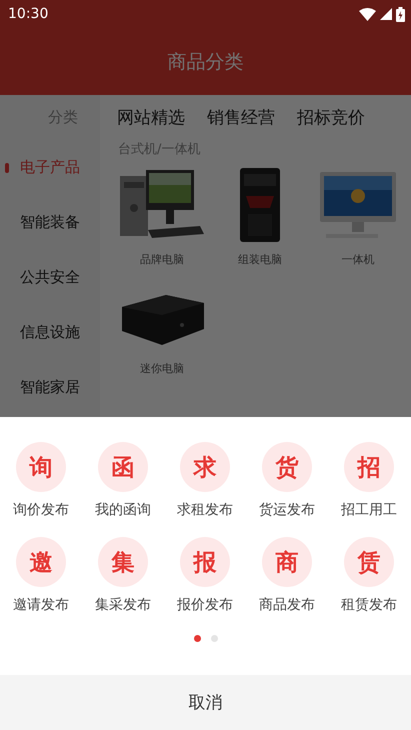 The width and height of the screenshot is (411, 730). What do you see at coordinates (41, 480) in the screenshot?
I see `action-button: 询 询价发布` at bounding box center [41, 480].